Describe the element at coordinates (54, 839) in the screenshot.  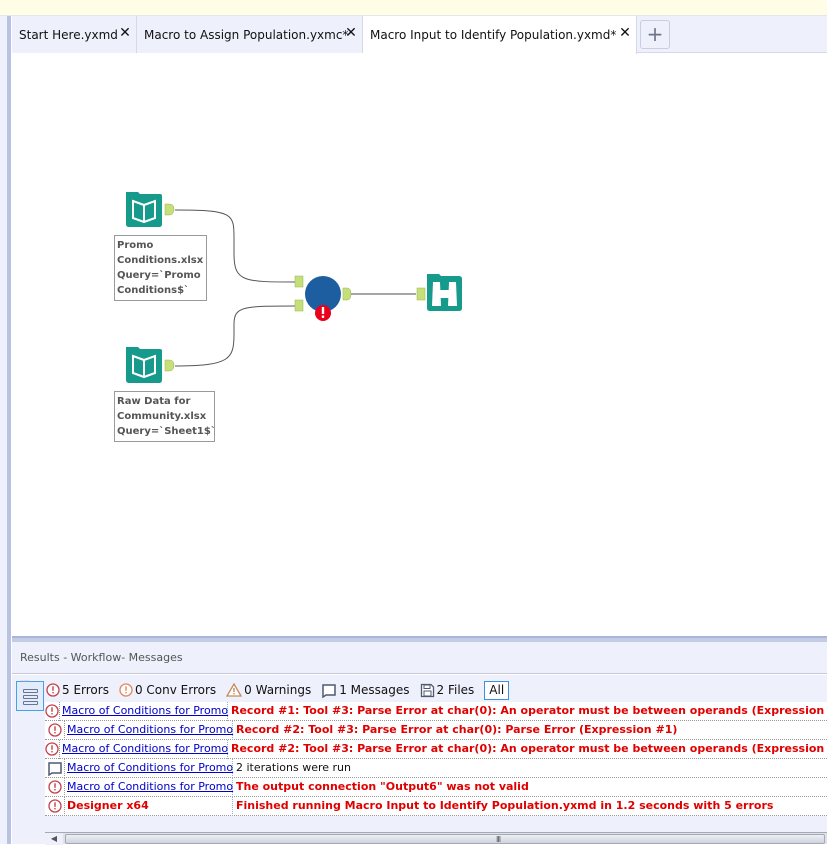
I see `scroll-left-icon: ◀` at that location.